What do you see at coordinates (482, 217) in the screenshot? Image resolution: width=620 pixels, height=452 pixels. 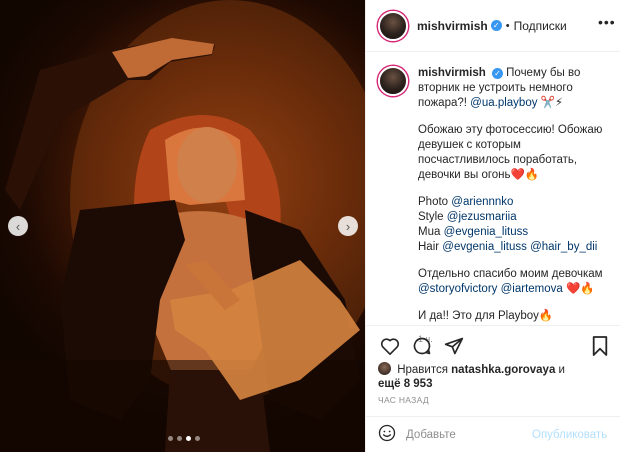 I see `mention-link: @jezusmariia` at bounding box center [482, 217].